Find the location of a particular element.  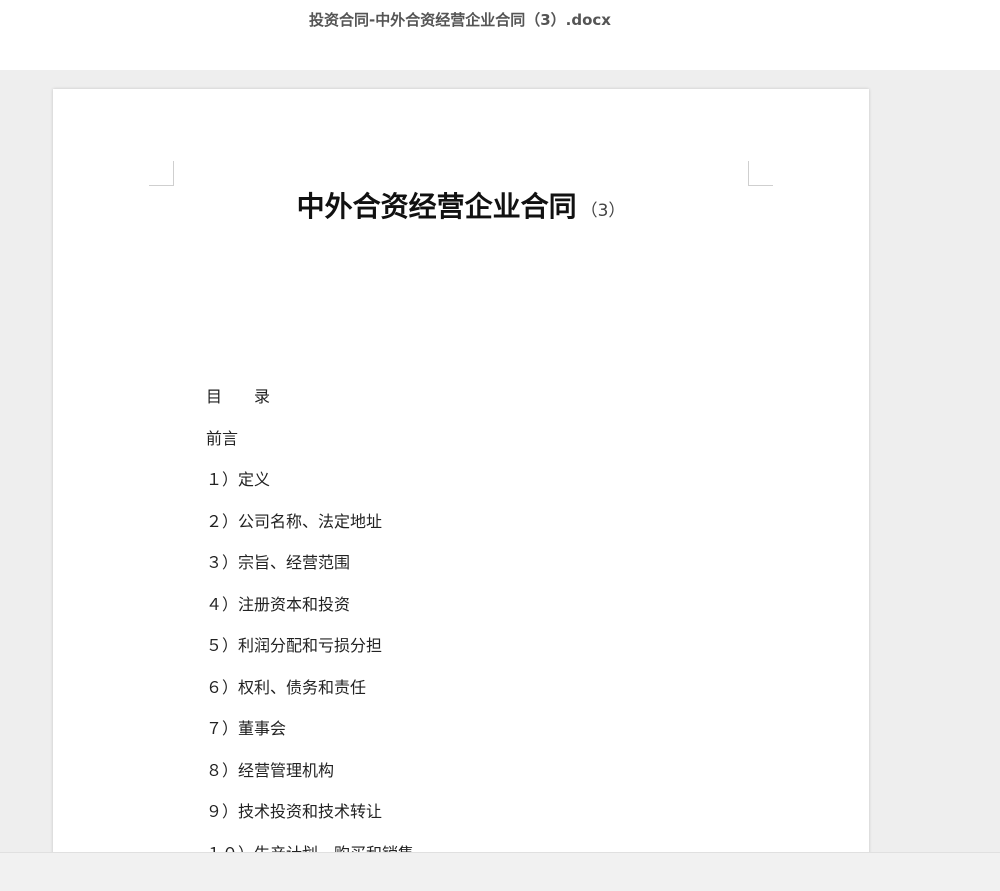

toc-item: ４）注册资本和投资 is located at coordinates (278, 604).